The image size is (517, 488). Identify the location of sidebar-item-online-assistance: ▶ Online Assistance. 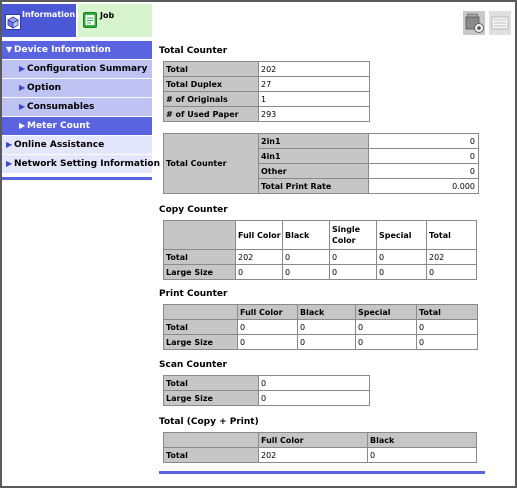
(77, 145).